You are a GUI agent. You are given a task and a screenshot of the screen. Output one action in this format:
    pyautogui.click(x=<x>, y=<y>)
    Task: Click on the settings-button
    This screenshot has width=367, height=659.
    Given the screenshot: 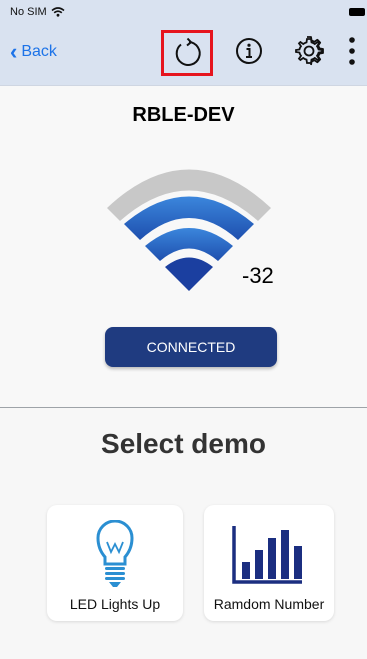 What is the action you would take?
    pyautogui.click(x=309, y=51)
    